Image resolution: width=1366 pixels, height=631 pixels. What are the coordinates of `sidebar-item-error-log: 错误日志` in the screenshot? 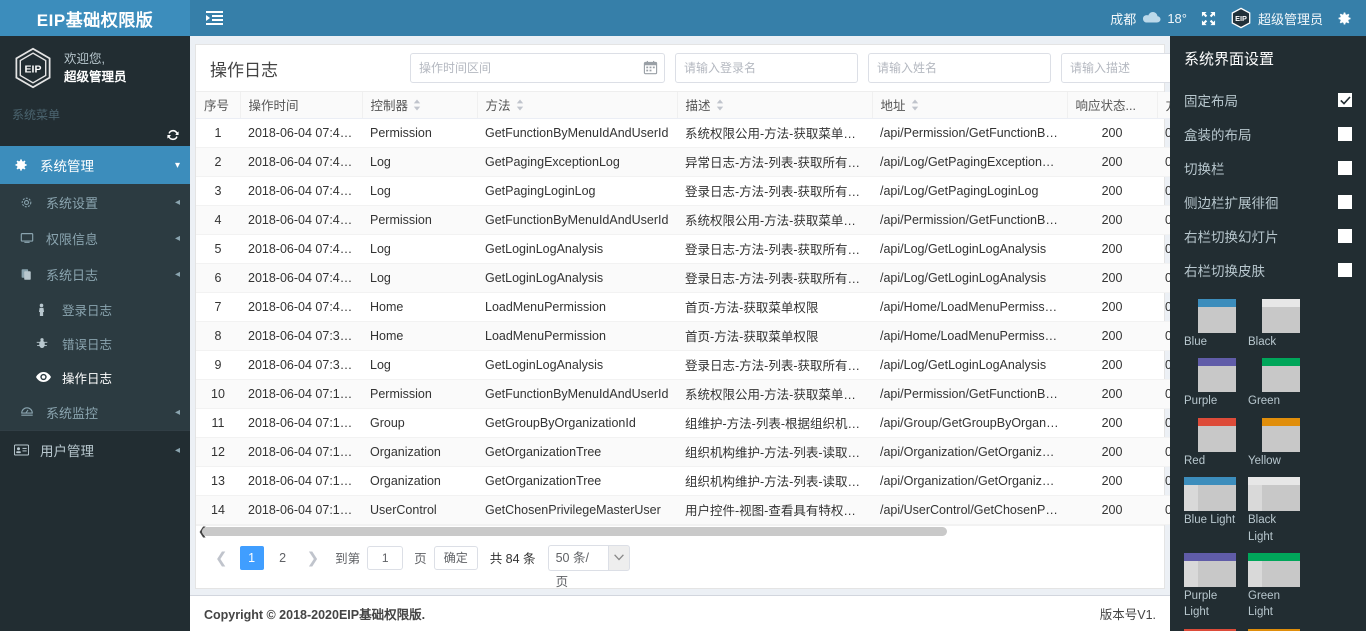 It's located at (95, 343).